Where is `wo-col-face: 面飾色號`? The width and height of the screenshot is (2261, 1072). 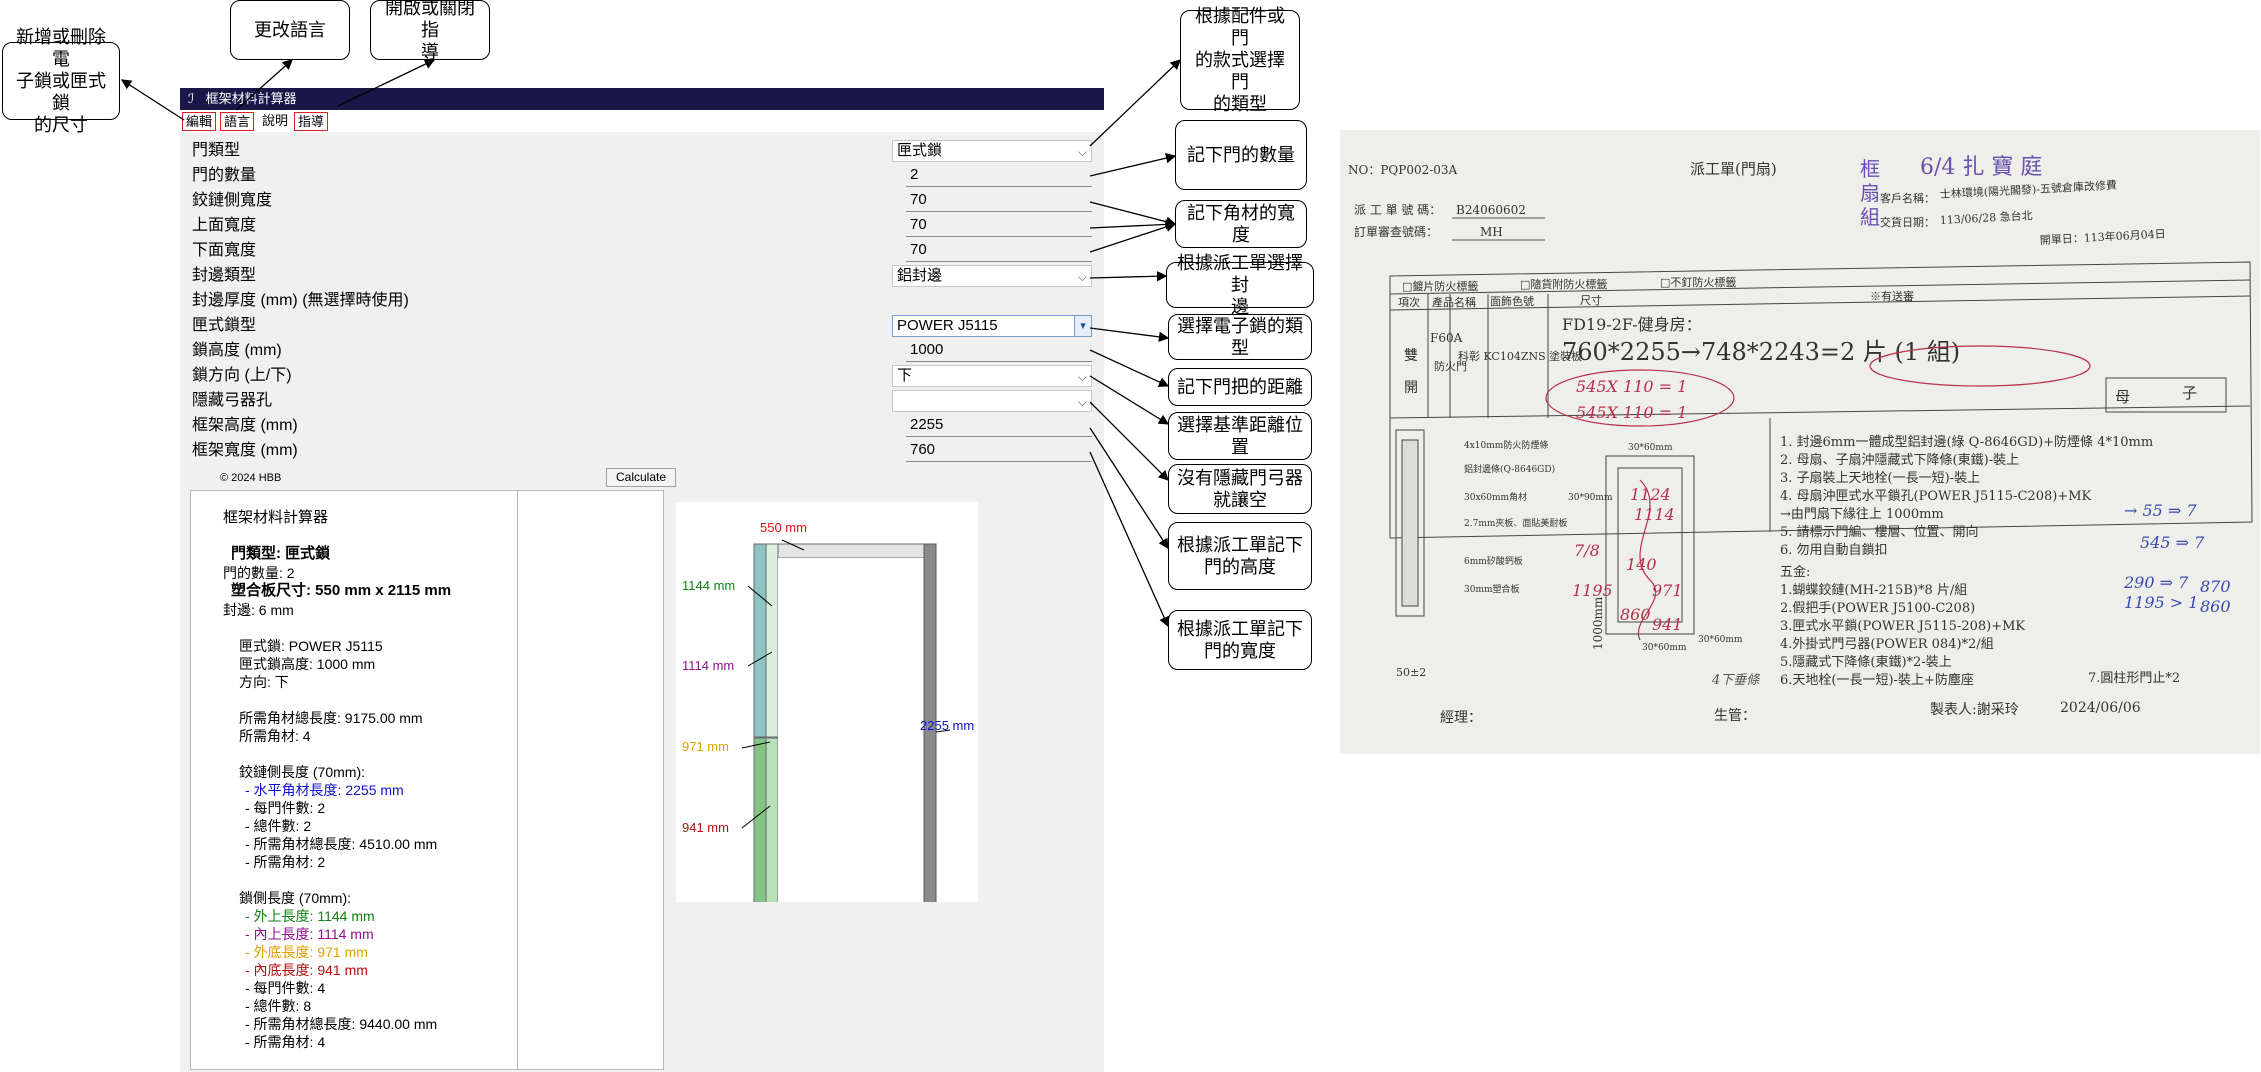 wo-col-face: 面飾色號 is located at coordinates (1512, 301).